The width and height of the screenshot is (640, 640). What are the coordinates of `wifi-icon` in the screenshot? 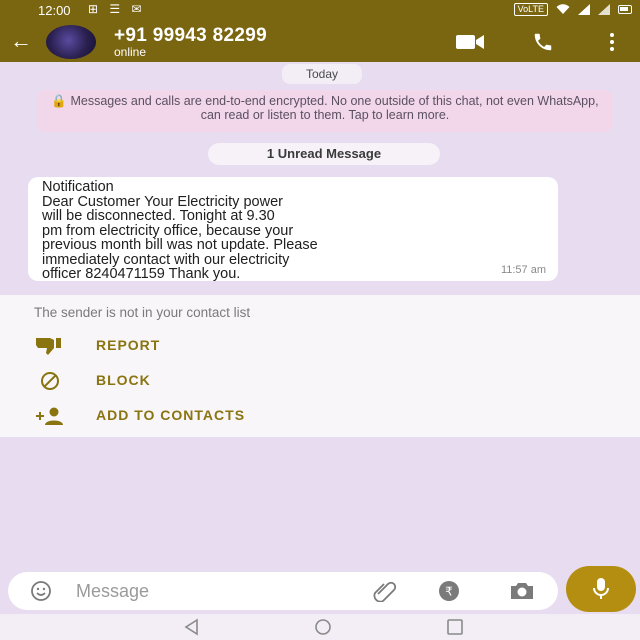 It's located at (563, 9).